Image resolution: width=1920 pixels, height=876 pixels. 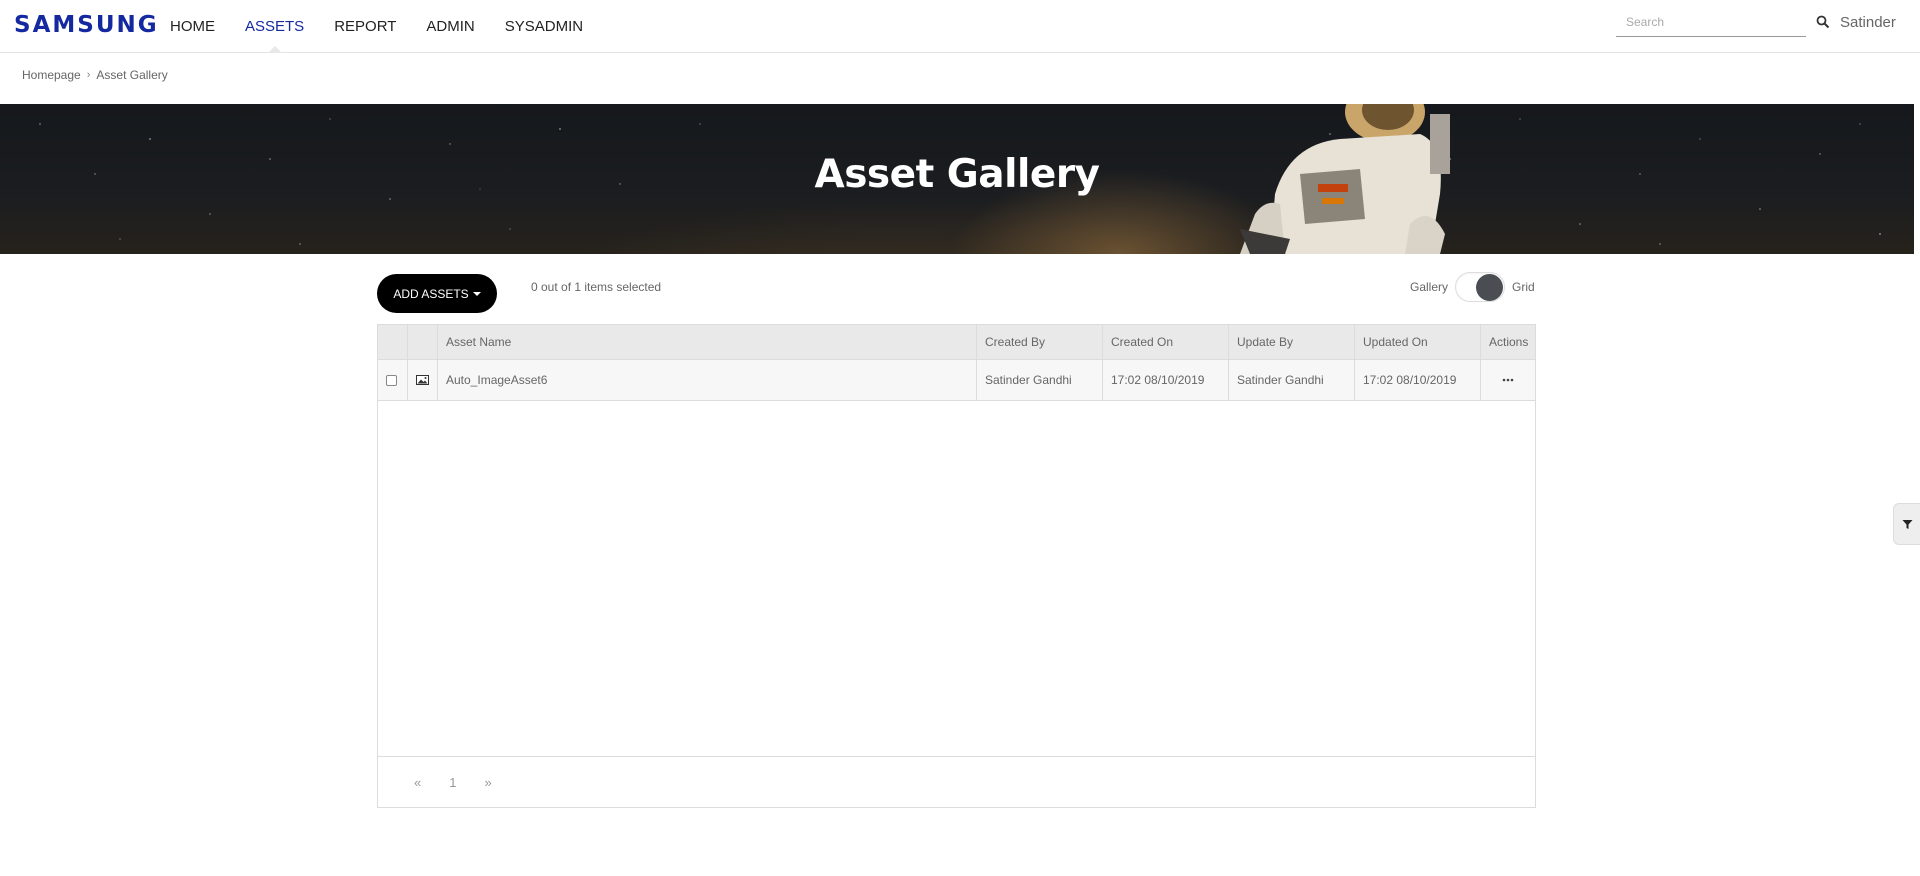 I want to click on caret-down-icon, so click(x=476, y=293).